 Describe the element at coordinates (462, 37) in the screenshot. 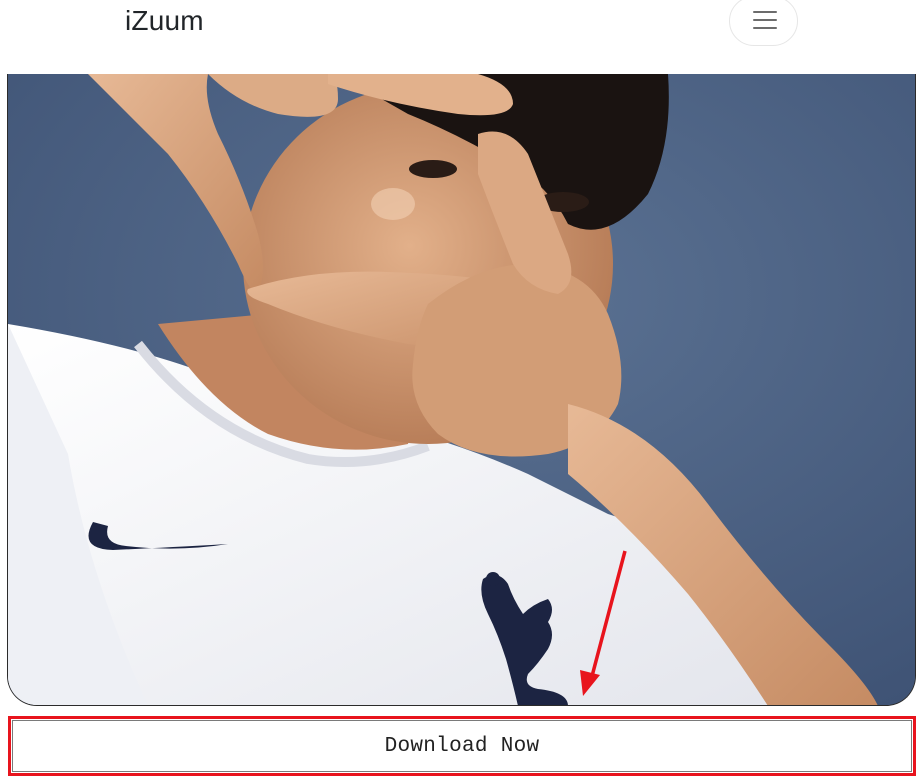

I see `top-navbar: iZuum` at that location.